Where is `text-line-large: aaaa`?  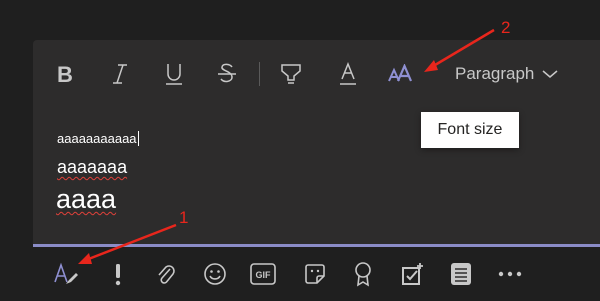
text-line-large: aaaa is located at coordinates (86, 199).